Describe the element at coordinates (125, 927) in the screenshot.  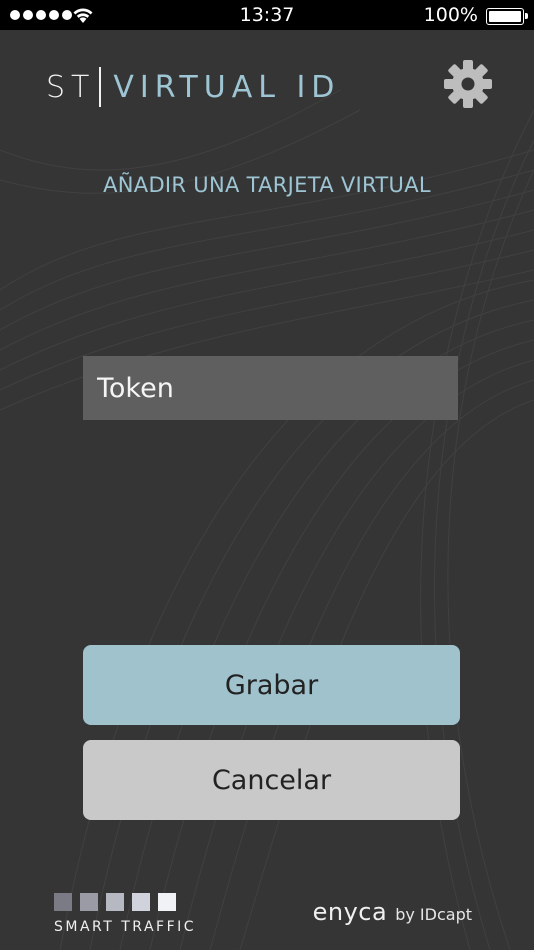
I see `smart-traffic-text: SMART TRAFFIC` at that location.